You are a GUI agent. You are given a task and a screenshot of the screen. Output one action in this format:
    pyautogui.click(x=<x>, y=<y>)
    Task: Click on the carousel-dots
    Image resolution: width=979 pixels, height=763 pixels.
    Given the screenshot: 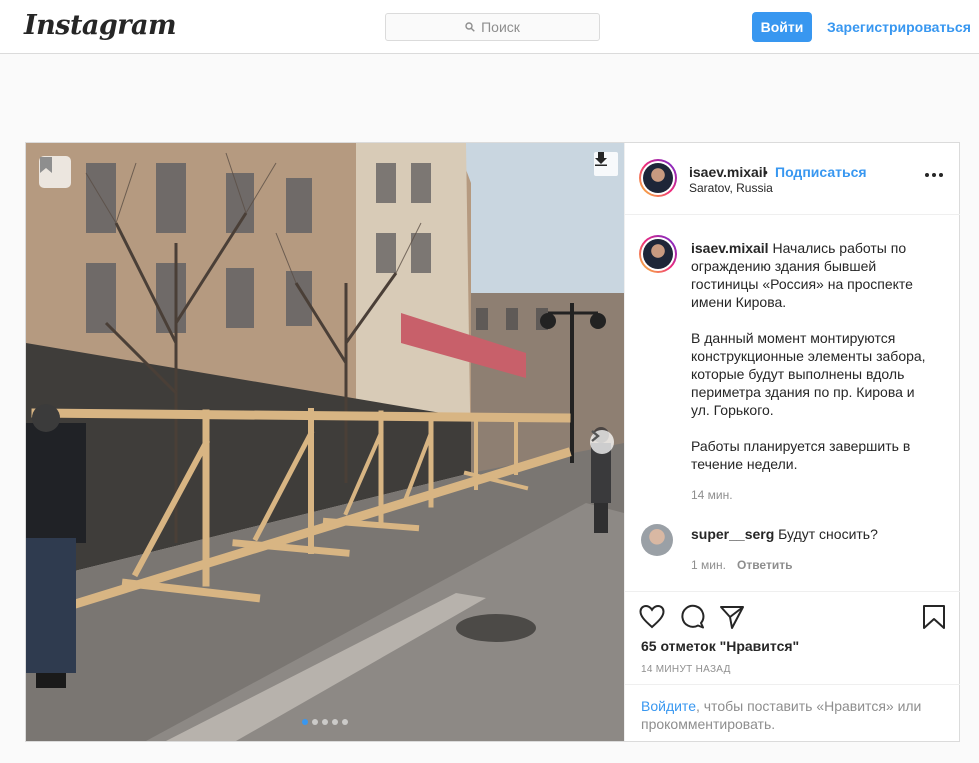 What is the action you would take?
    pyautogui.click(x=325, y=722)
    